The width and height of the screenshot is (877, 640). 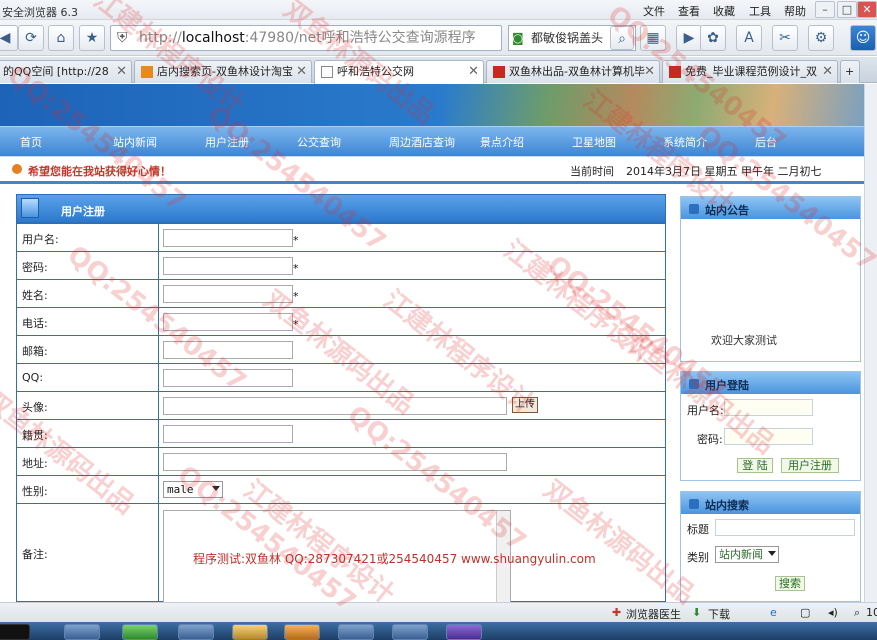 What do you see at coordinates (61, 38) in the screenshot?
I see `home-icon: ⌂` at bounding box center [61, 38].